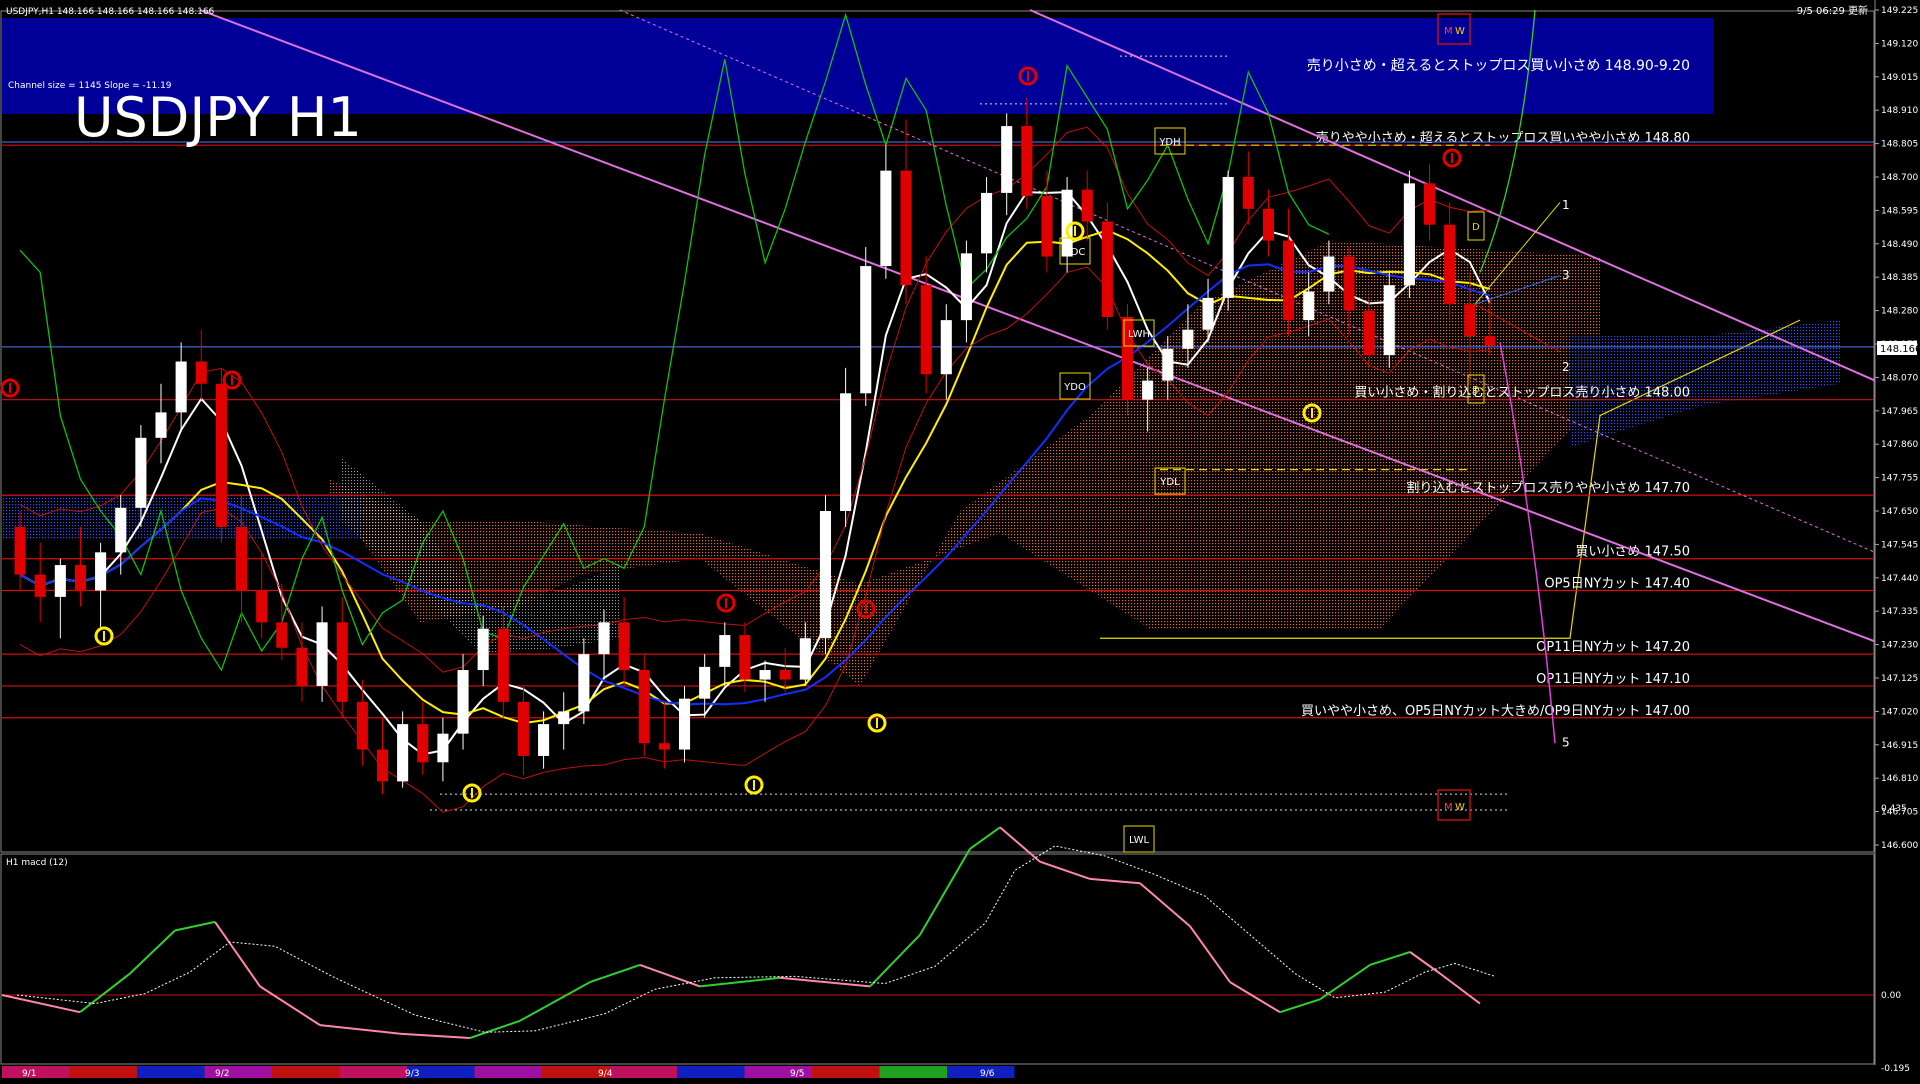 Image resolution: width=1920 pixels, height=1084 pixels. What do you see at coordinates (1899, 378) in the screenshot?
I see `price-tick-label: 148.070` at bounding box center [1899, 378].